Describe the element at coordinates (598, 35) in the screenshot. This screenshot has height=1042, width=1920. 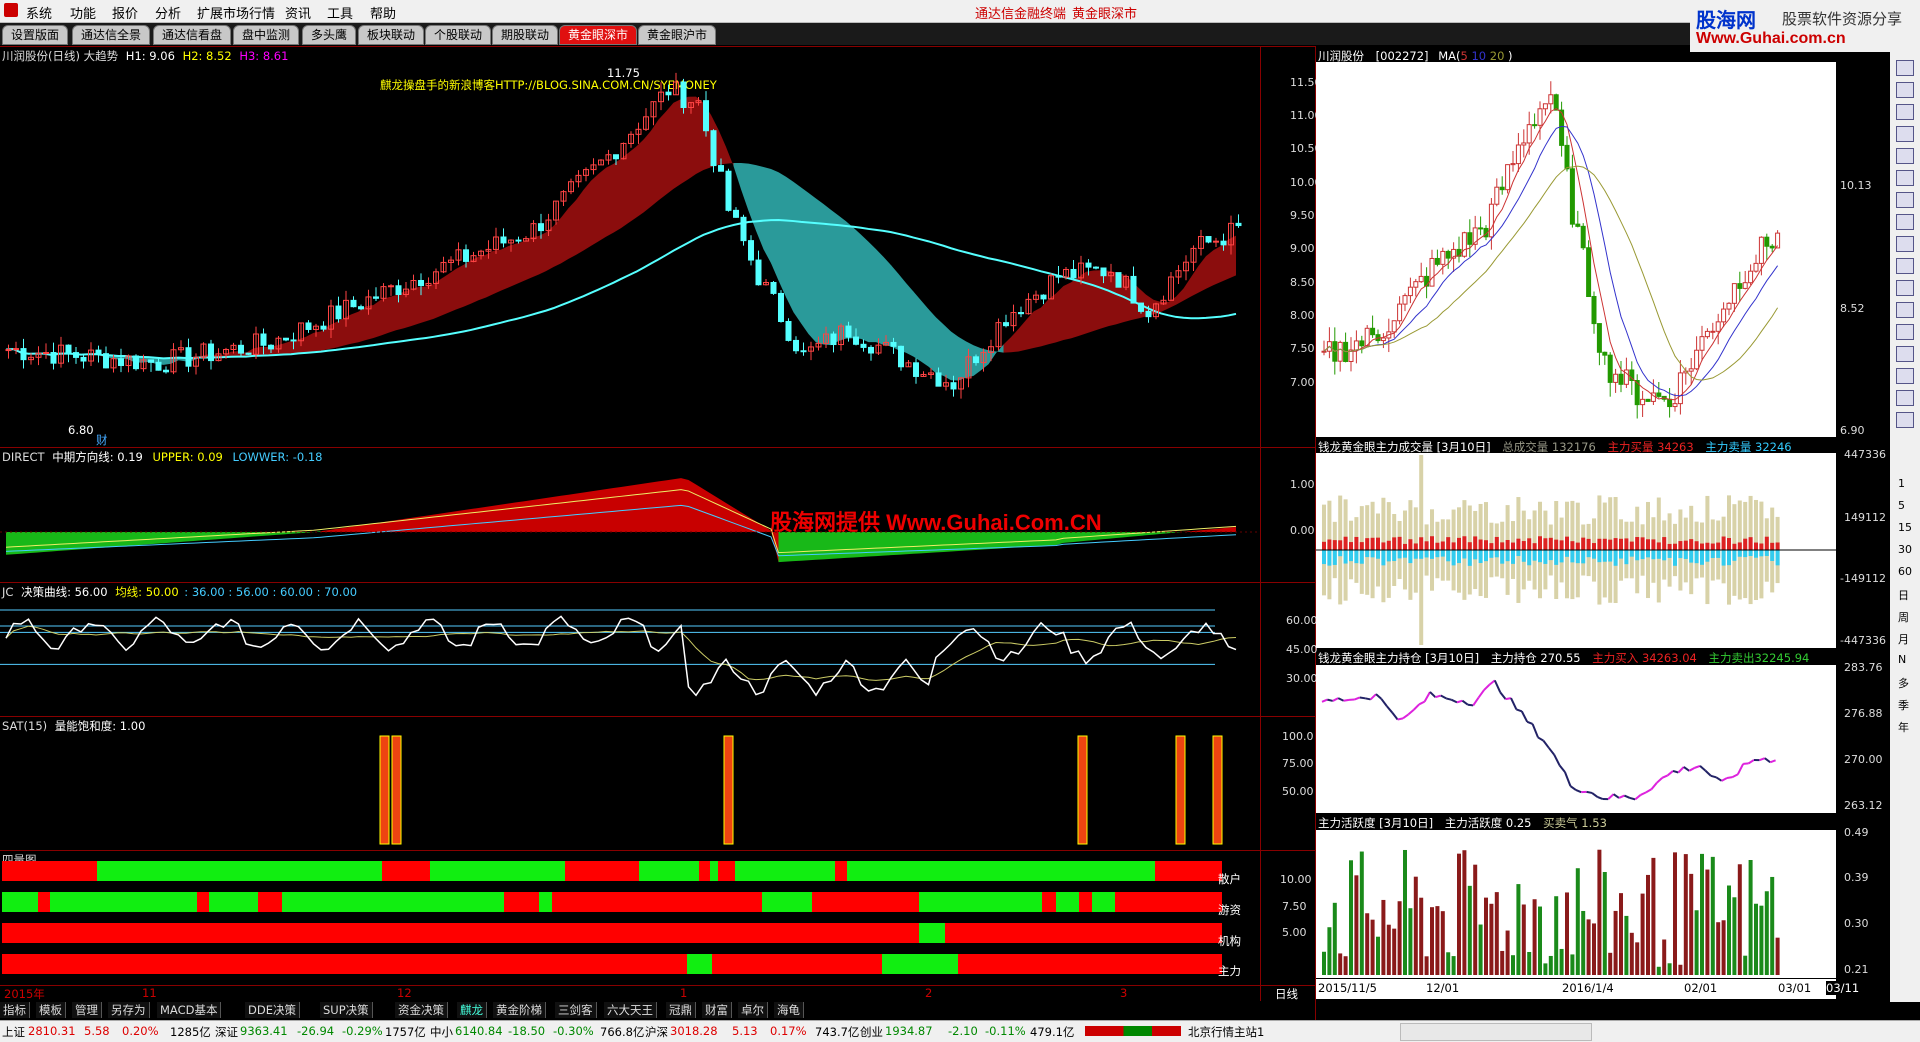
I see `tab-golden-eye-sz: 黄金眼深市` at that location.